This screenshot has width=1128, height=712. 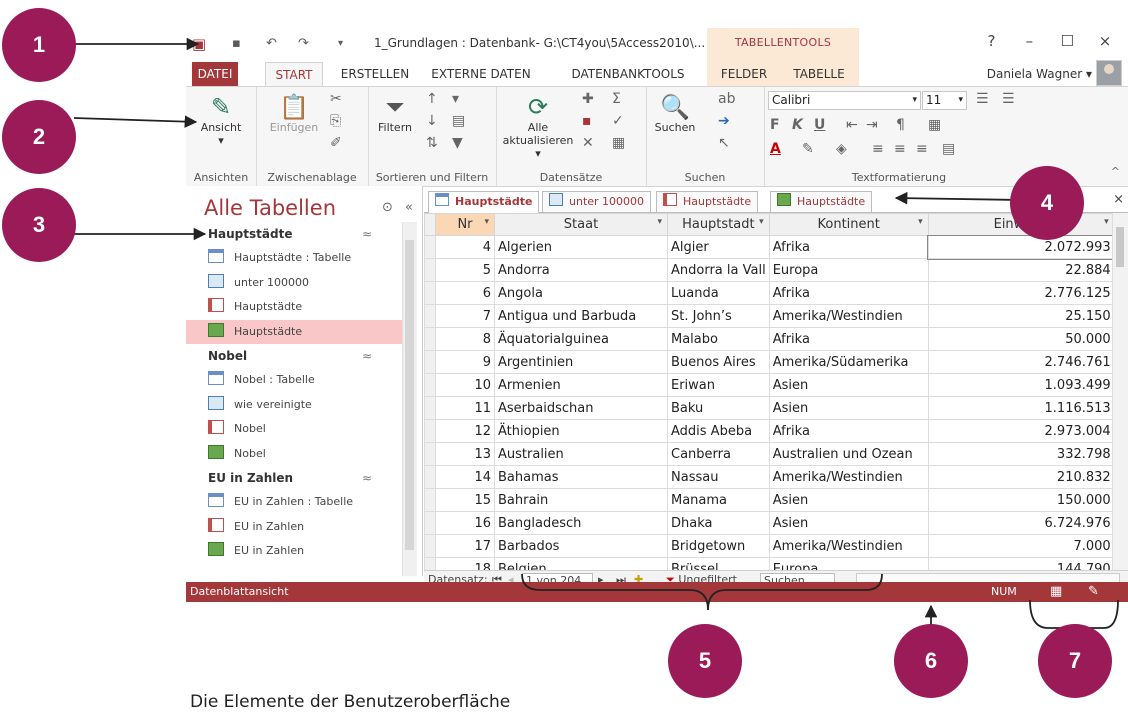 What do you see at coordinates (931, 661) in the screenshot?
I see `callout-6: 6` at bounding box center [931, 661].